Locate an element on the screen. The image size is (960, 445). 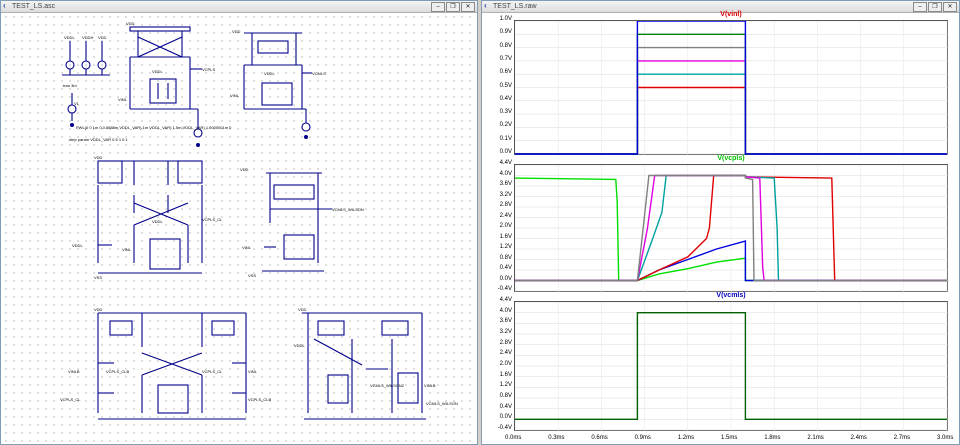
label-vcpls-cl: VCPLS_CL is located at coordinates (212, 219).